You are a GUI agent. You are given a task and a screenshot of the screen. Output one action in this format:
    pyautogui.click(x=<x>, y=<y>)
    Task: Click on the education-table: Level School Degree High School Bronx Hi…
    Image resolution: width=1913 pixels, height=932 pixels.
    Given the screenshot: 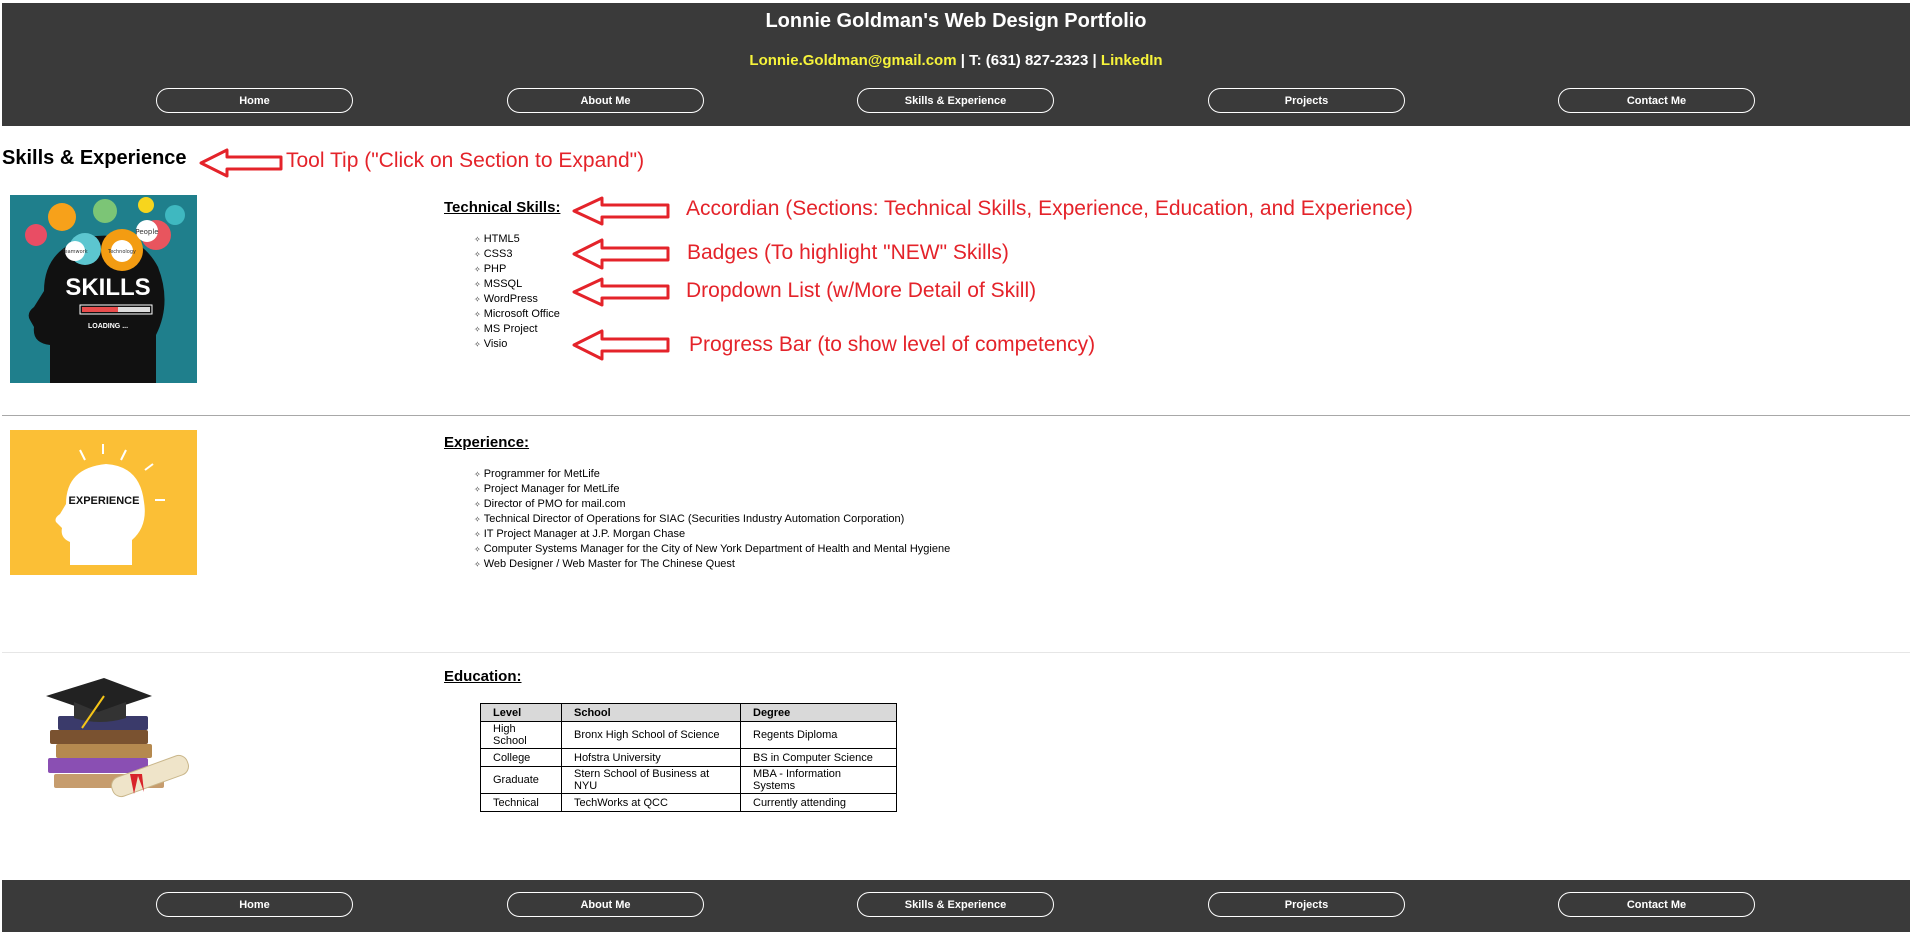 What is the action you would take?
    pyautogui.click(x=688, y=757)
    